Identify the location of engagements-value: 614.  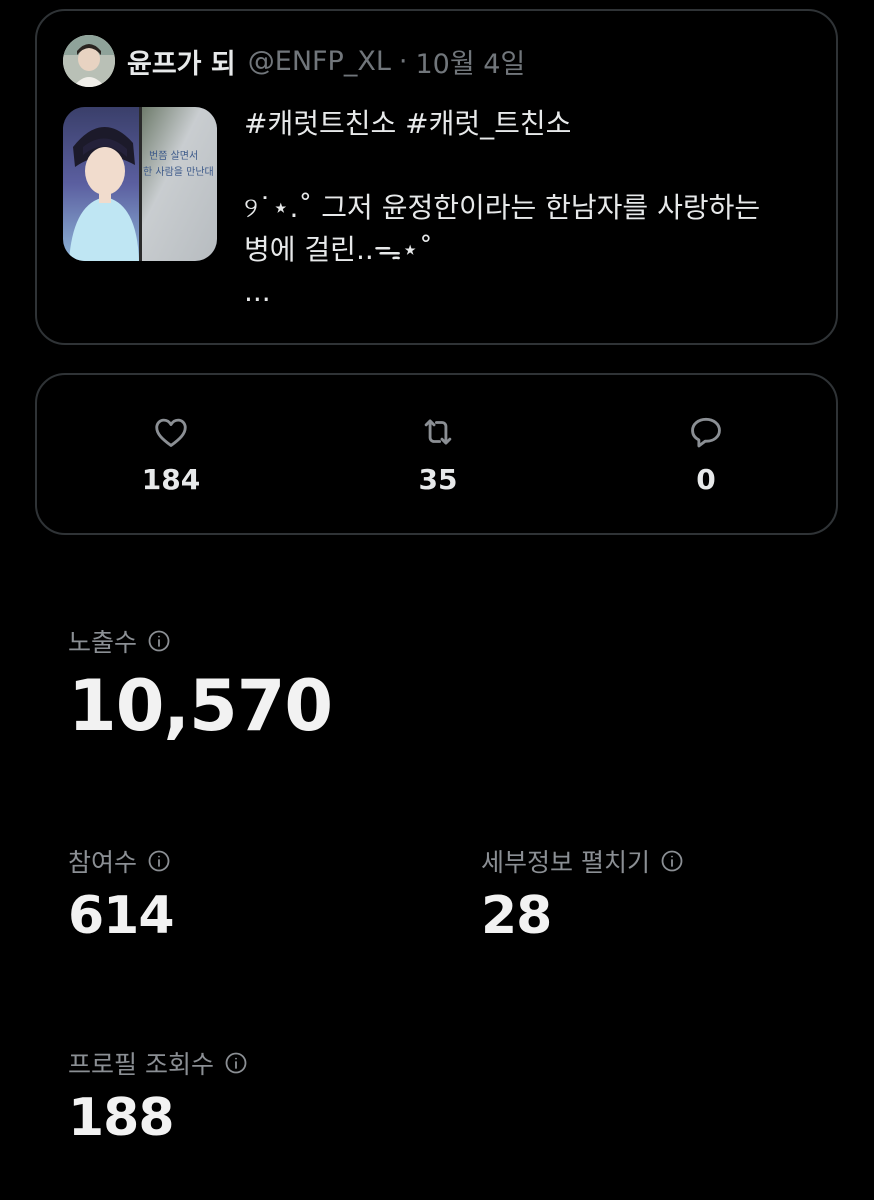
(121, 916).